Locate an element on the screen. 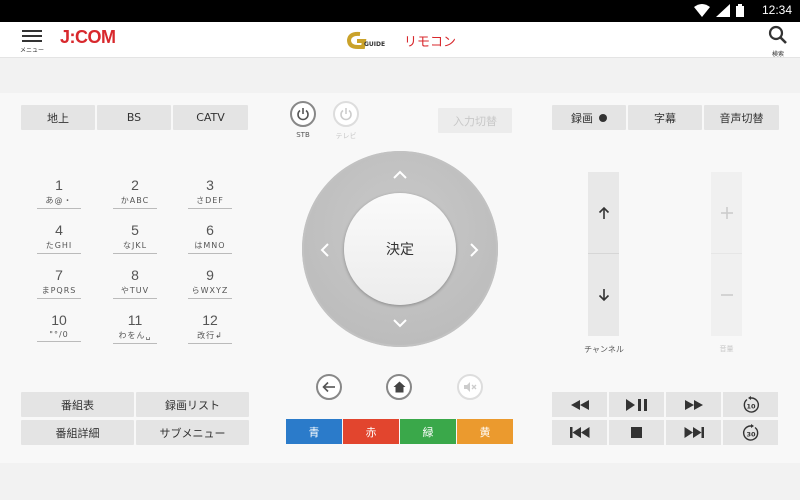 Image resolution: width=800 pixels, height=500 pixels. tv-power-button is located at coordinates (346, 114).